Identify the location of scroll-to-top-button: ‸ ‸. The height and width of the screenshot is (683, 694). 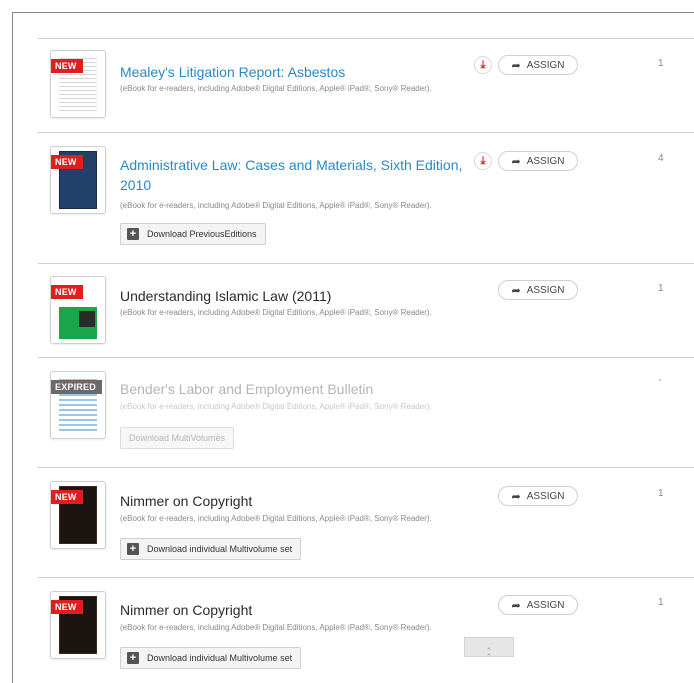
(489, 647).